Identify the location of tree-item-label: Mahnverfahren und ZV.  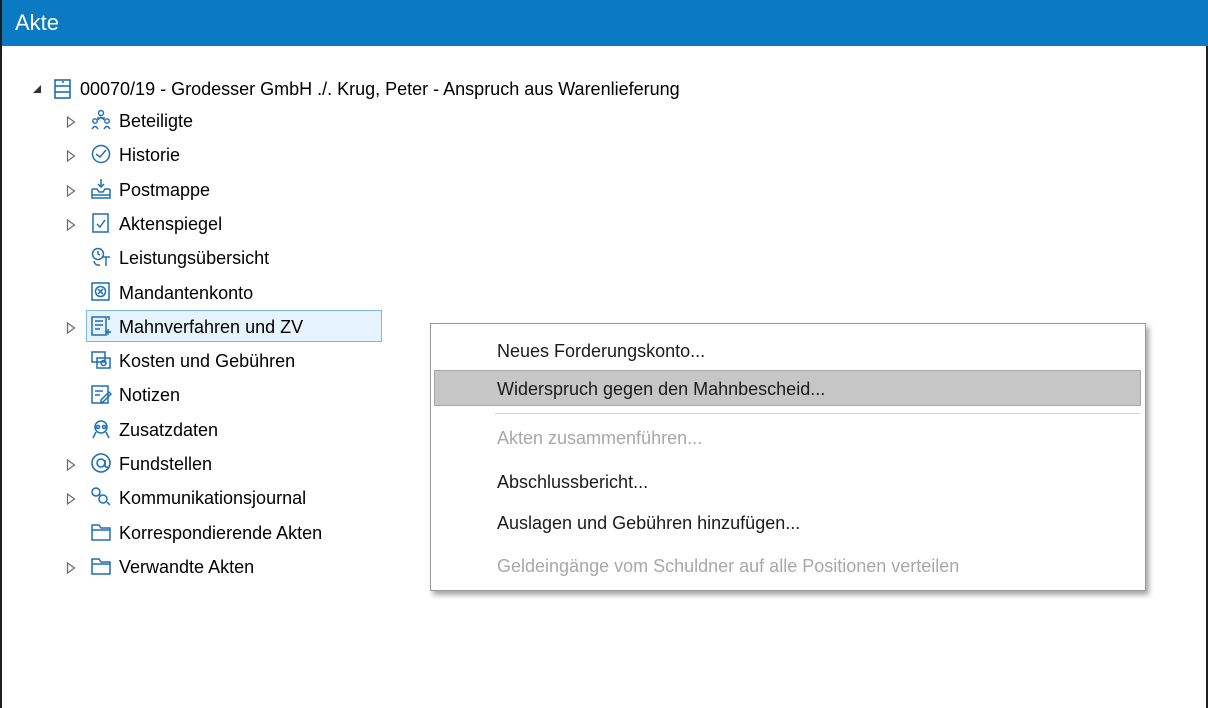
(211, 327).